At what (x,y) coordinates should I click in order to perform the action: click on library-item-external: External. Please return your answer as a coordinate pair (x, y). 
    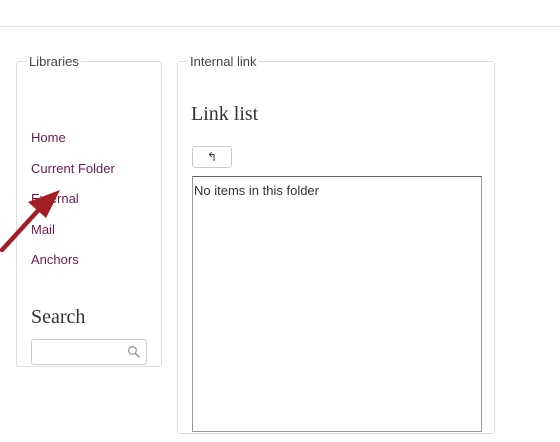
    Looking at the image, I should click on (73, 207).